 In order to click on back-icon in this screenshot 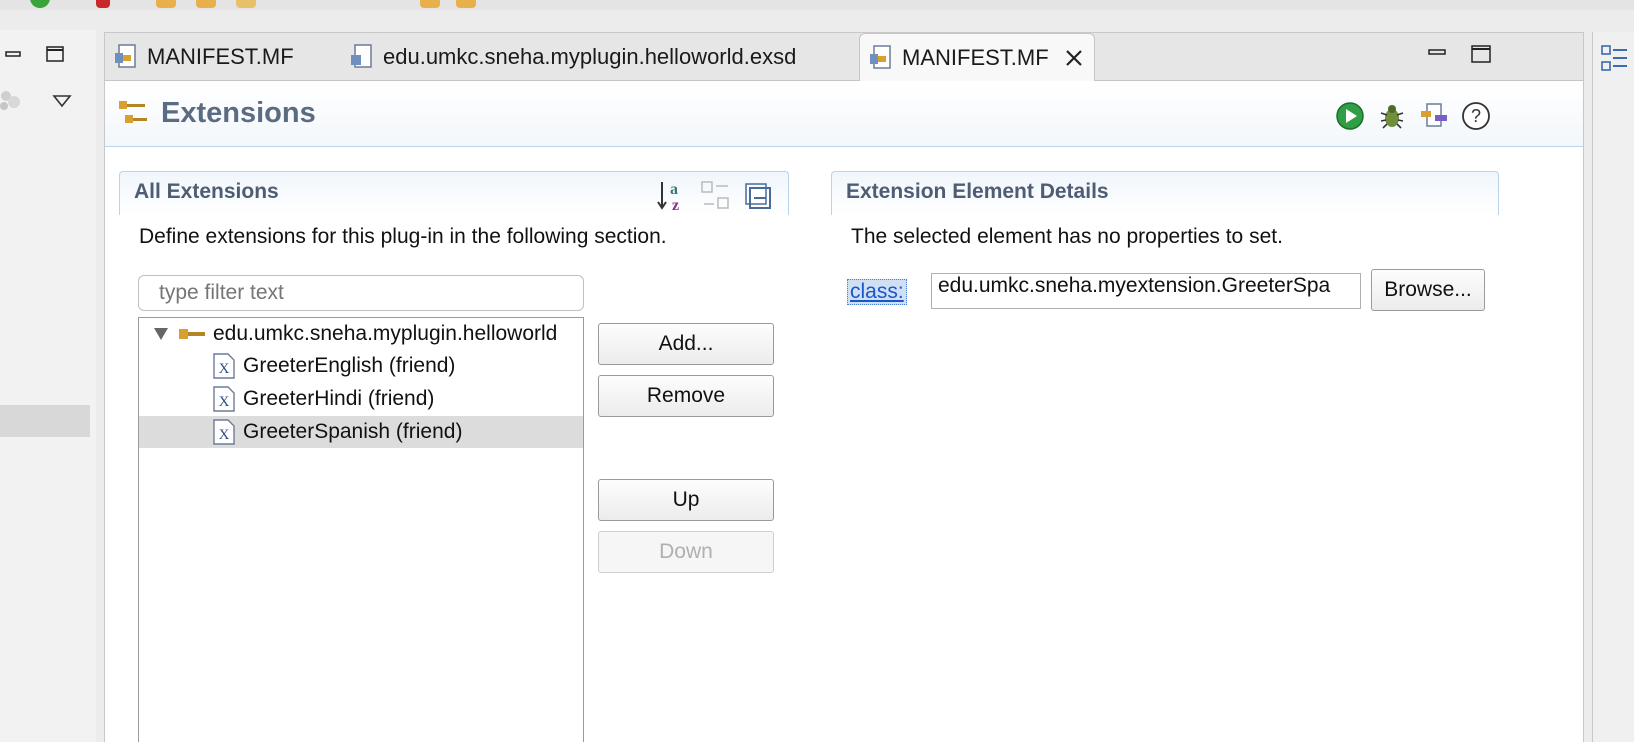, I will do `click(430, 4)`.